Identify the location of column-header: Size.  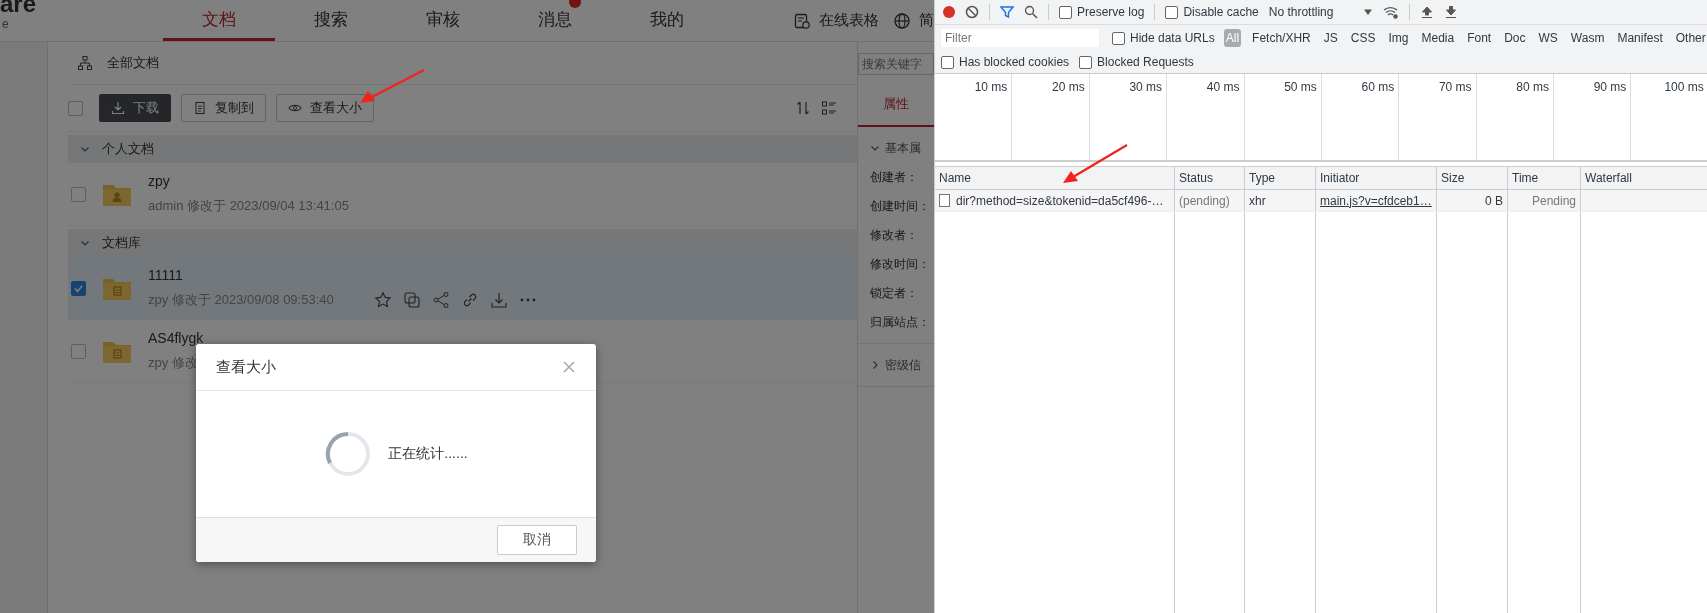
(1453, 178).